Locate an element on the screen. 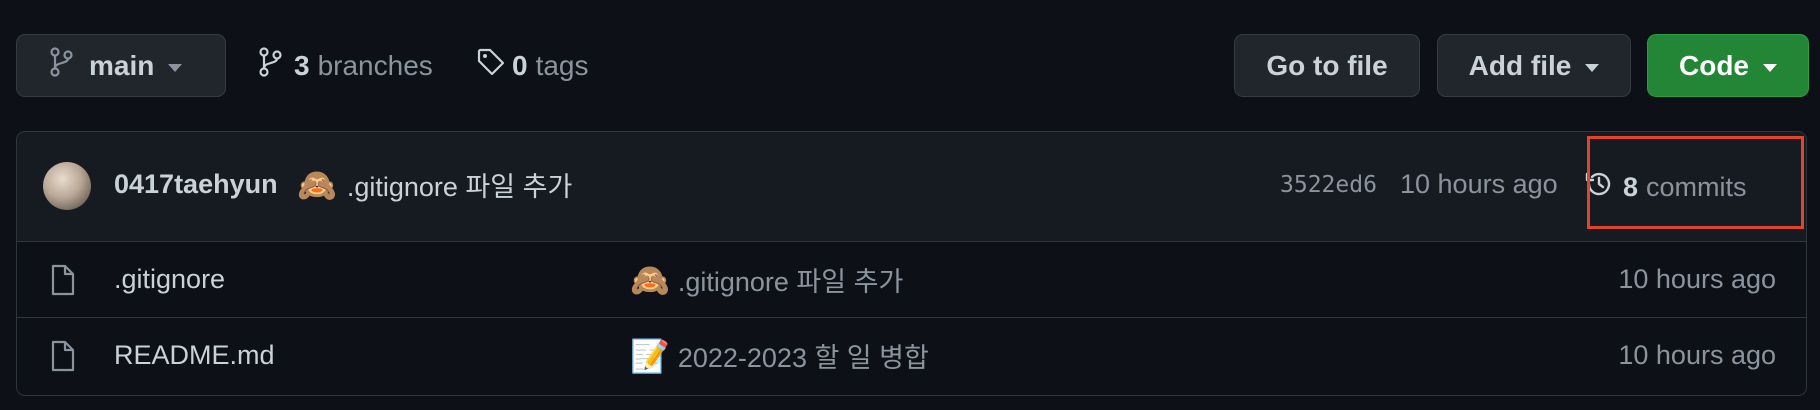 The width and height of the screenshot is (1820, 410). branch-name: main is located at coordinates (122, 65).